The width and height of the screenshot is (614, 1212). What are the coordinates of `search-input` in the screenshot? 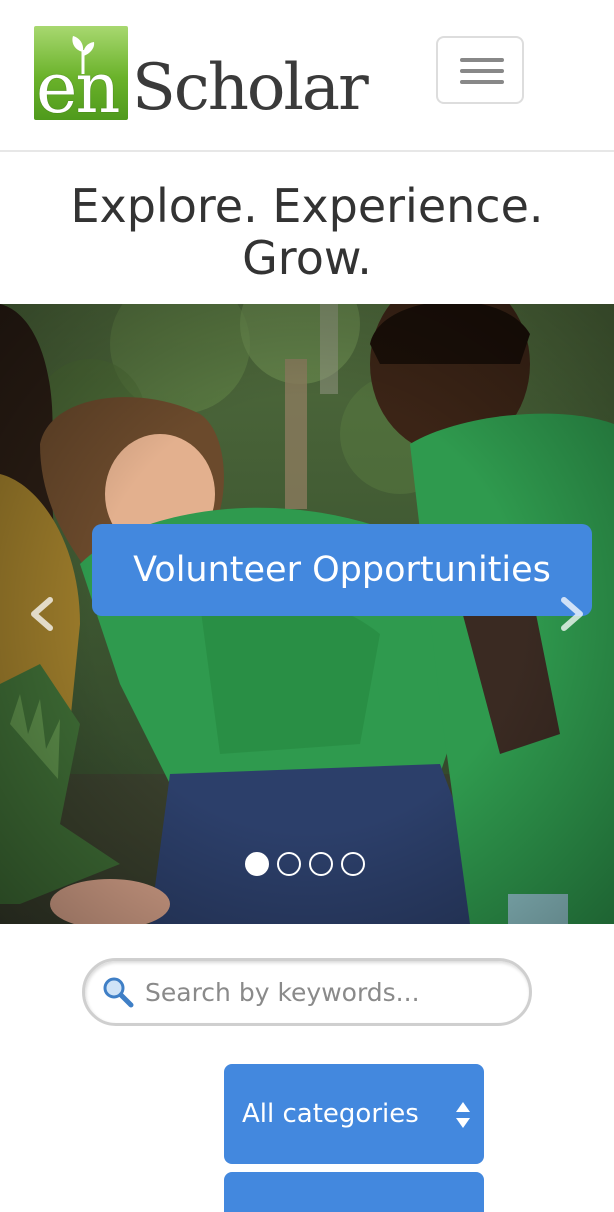 It's located at (328, 992).